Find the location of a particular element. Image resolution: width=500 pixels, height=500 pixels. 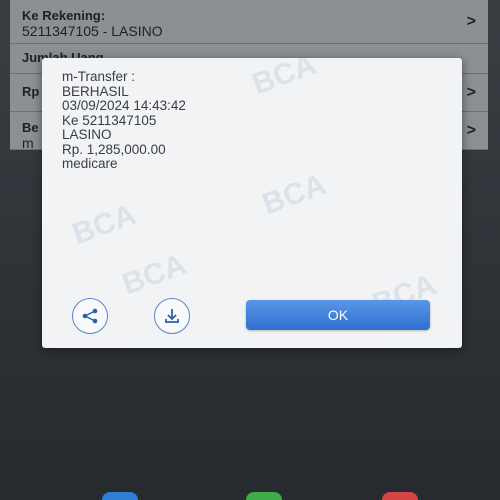

destination-account-value: 5211347105 - LASINO is located at coordinates (92, 31).